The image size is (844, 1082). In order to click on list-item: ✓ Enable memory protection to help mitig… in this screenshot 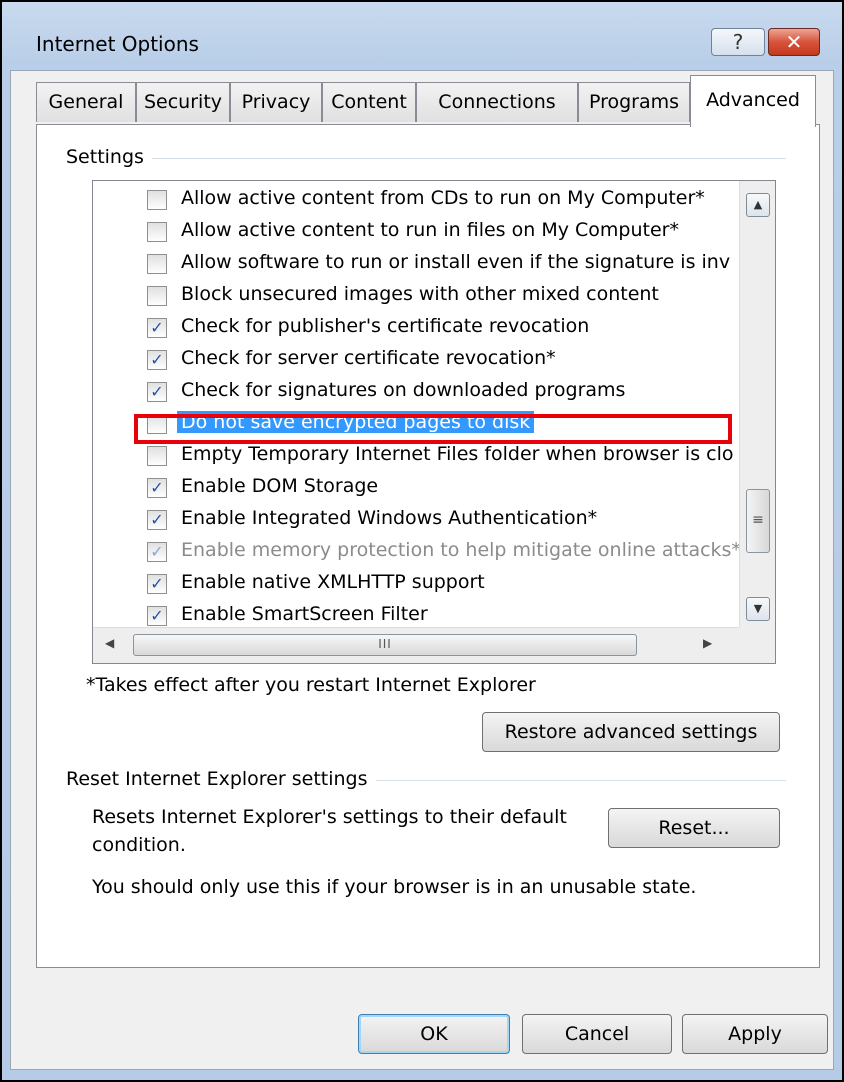, I will do `click(417, 551)`.